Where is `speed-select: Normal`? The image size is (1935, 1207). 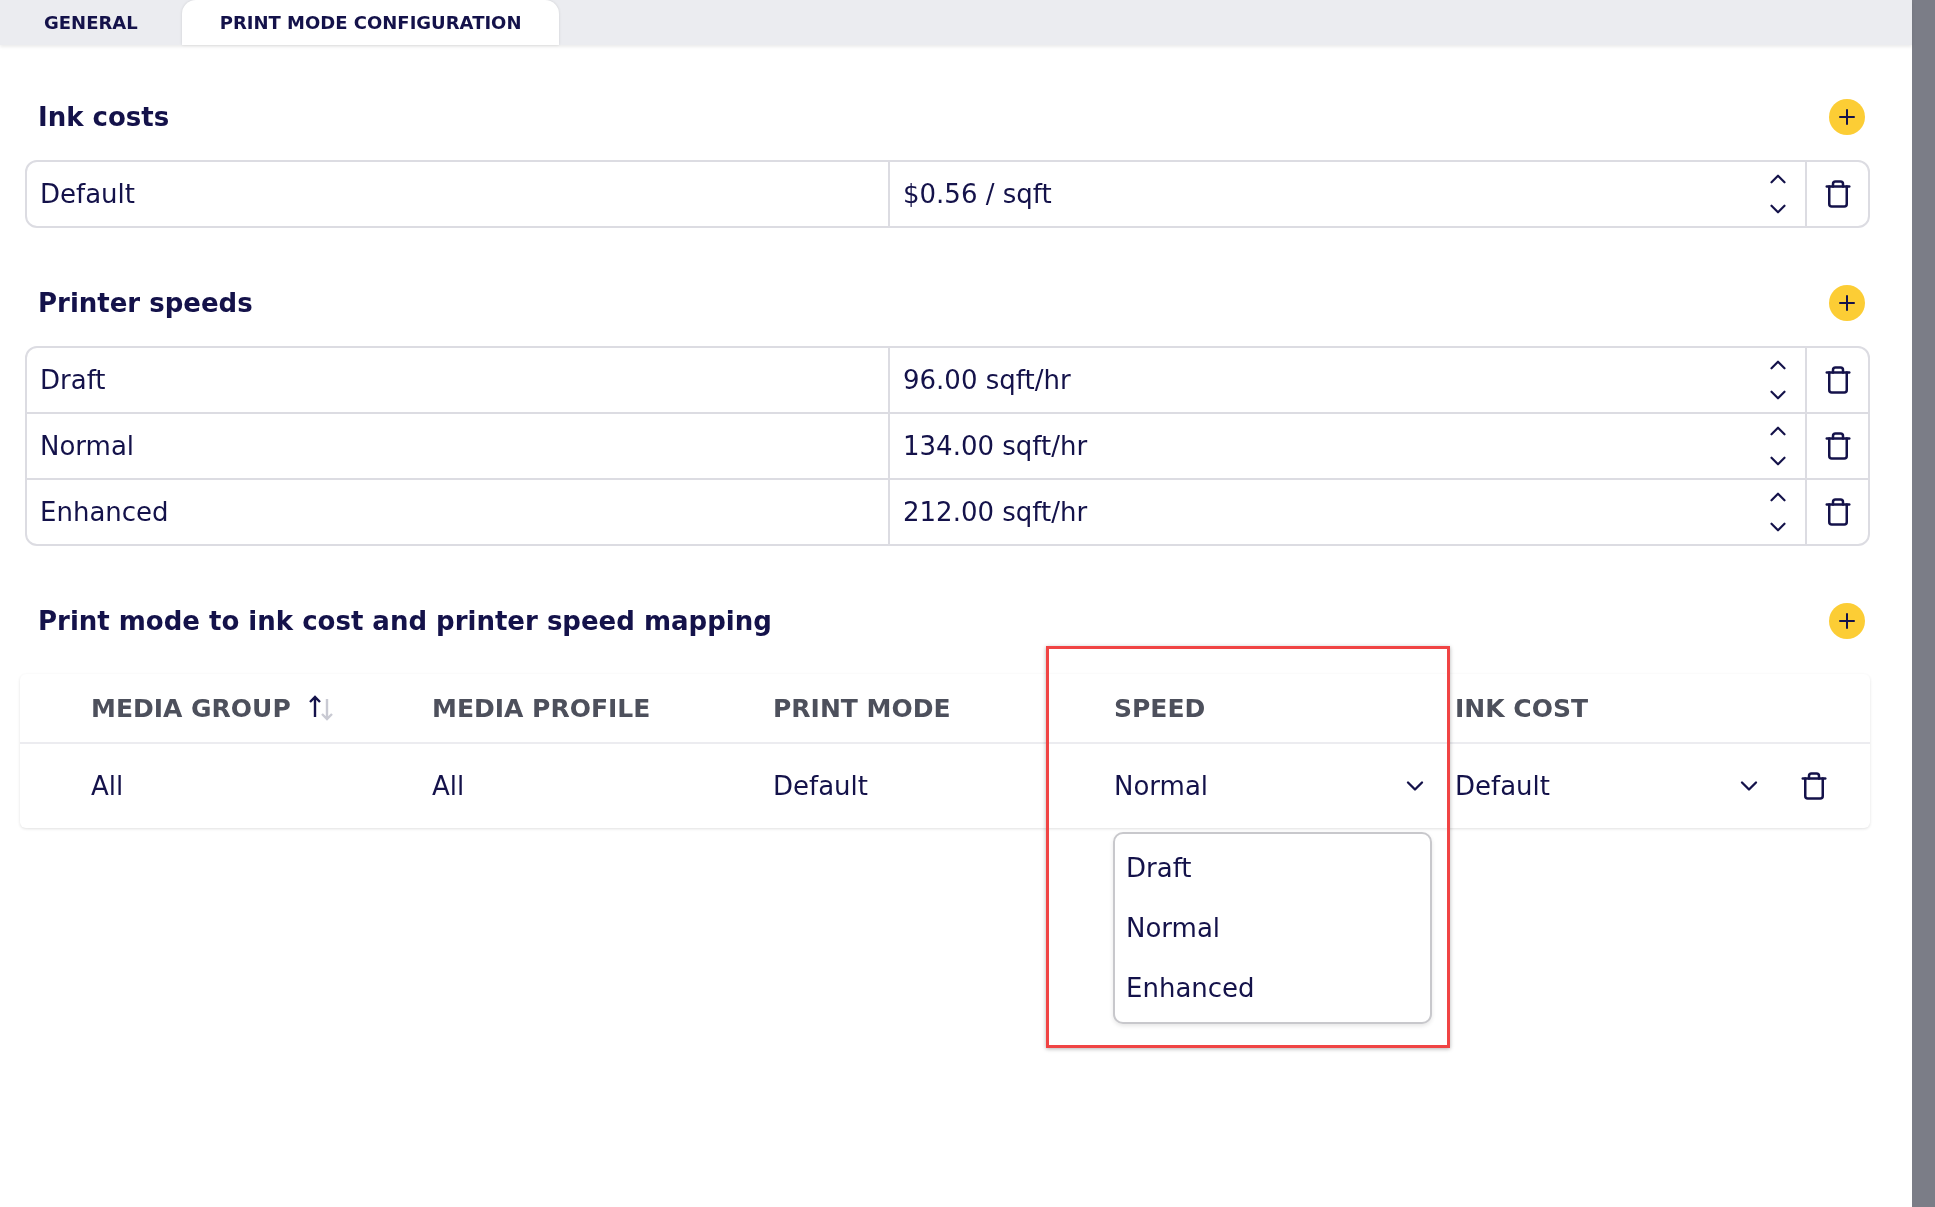
speed-select: Normal is located at coordinates (1284, 786).